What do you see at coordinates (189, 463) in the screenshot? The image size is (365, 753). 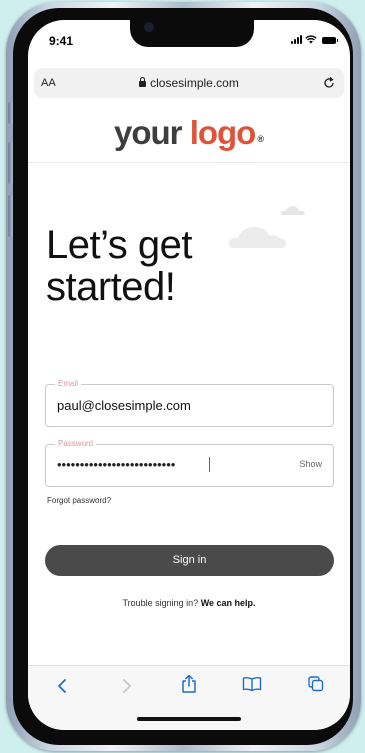 I see `password-field: Password •••••••••••••••••••••••••• Show` at bounding box center [189, 463].